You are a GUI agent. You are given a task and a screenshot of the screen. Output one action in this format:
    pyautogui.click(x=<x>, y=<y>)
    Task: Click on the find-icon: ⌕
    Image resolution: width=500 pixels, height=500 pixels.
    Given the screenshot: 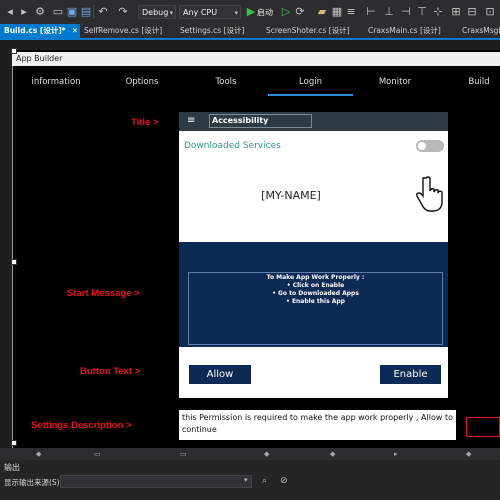 What is the action you would take?
    pyautogui.click(x=264, y=481)
    